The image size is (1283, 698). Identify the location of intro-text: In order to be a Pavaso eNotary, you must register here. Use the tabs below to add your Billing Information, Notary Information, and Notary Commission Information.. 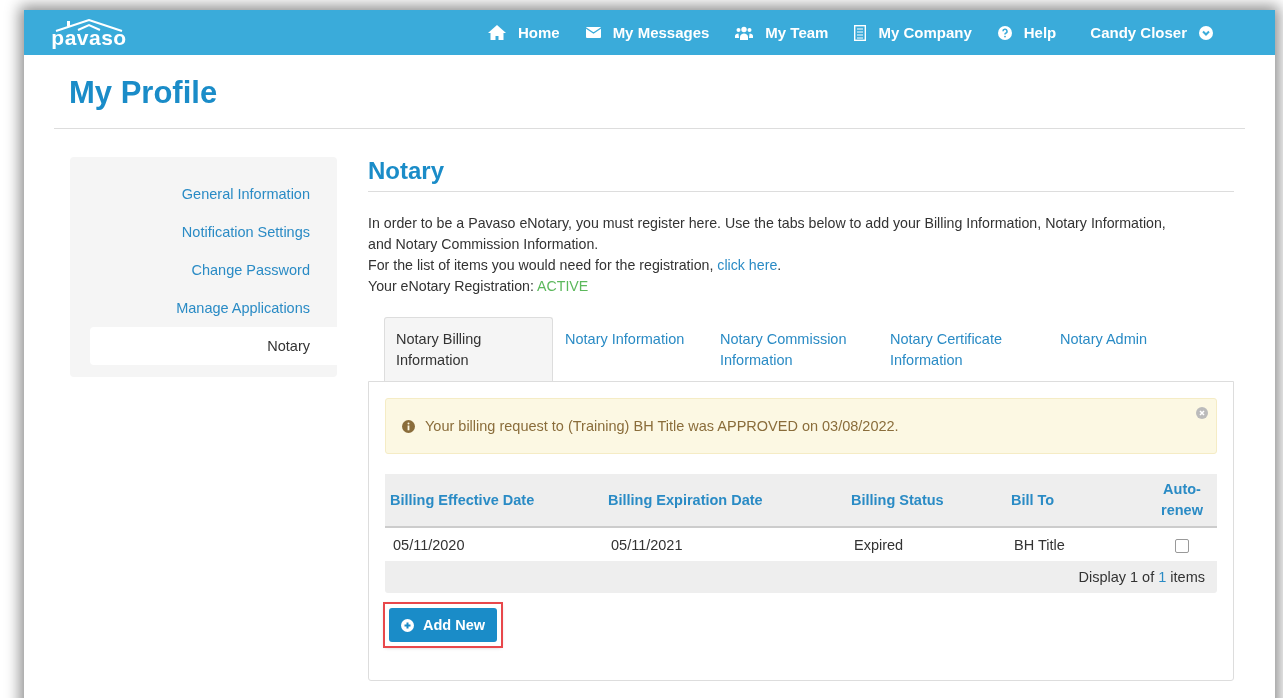
(767, 234).